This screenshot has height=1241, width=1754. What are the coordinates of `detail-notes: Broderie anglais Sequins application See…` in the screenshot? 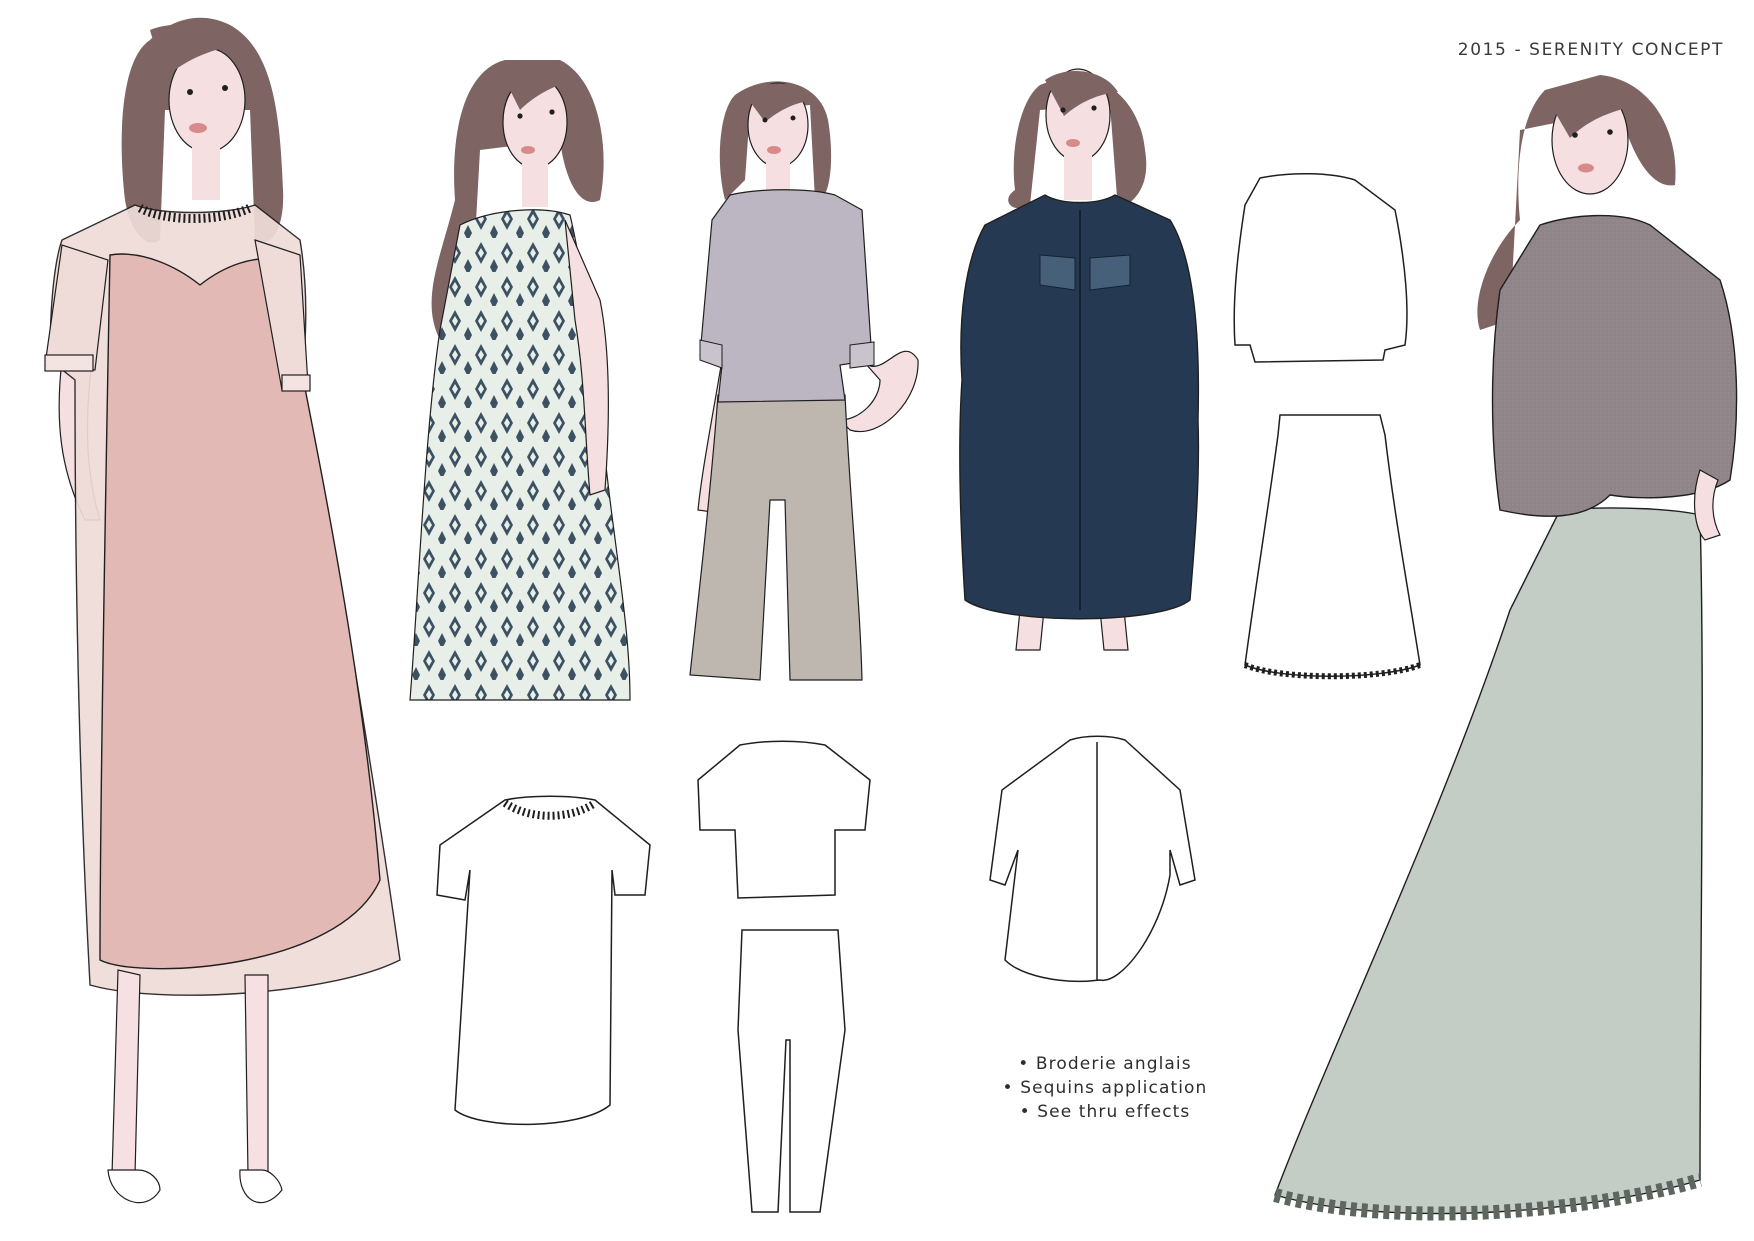 It's located at (1105, 1088).